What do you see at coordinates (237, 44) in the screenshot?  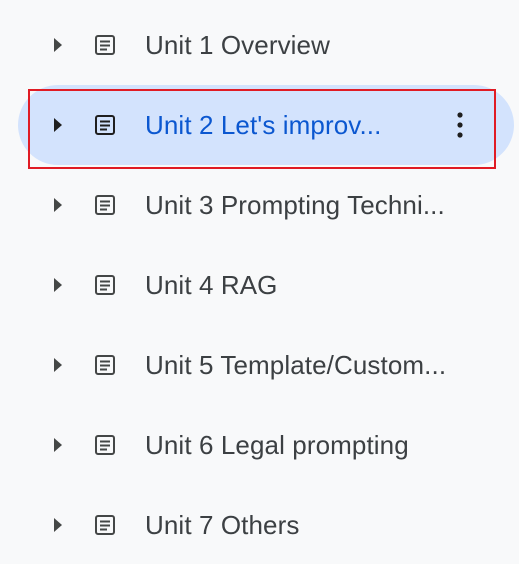 I see `outline-item-label: Unit 1 Overview` at bounding box center [237, 44].